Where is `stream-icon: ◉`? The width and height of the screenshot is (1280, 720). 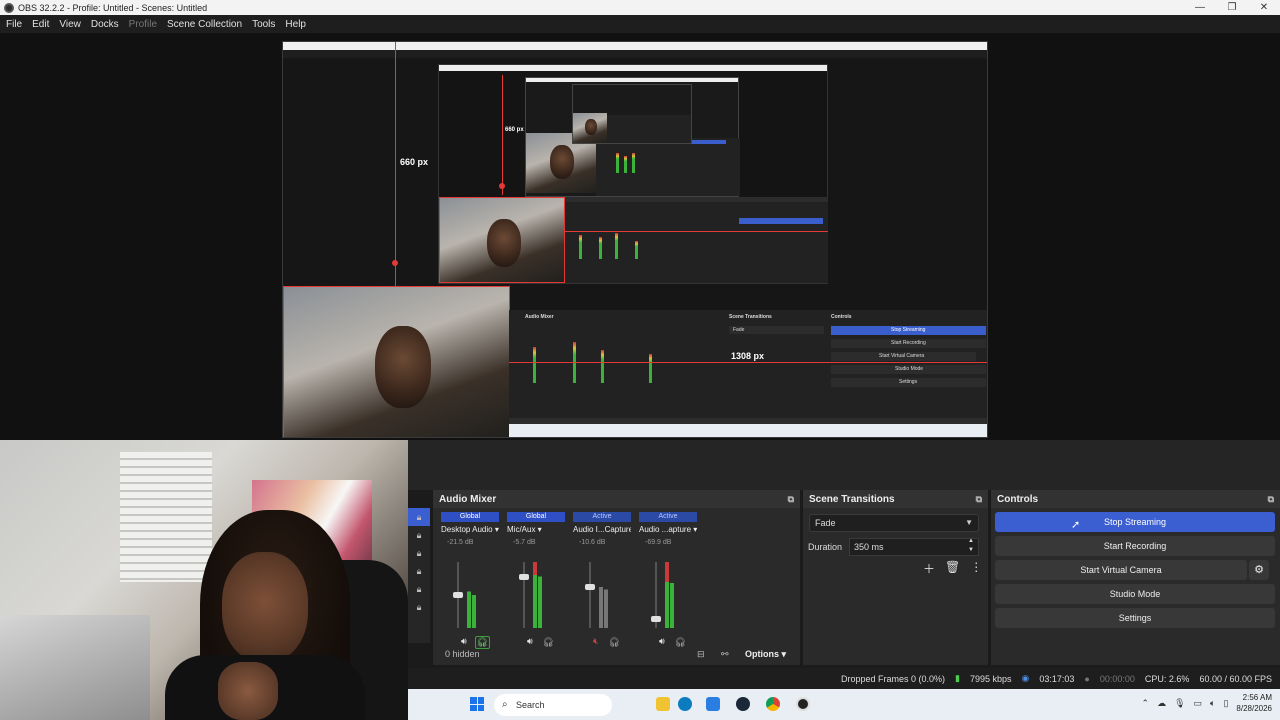
stream-icon: ◉ is located at coordinates (1025, 678).